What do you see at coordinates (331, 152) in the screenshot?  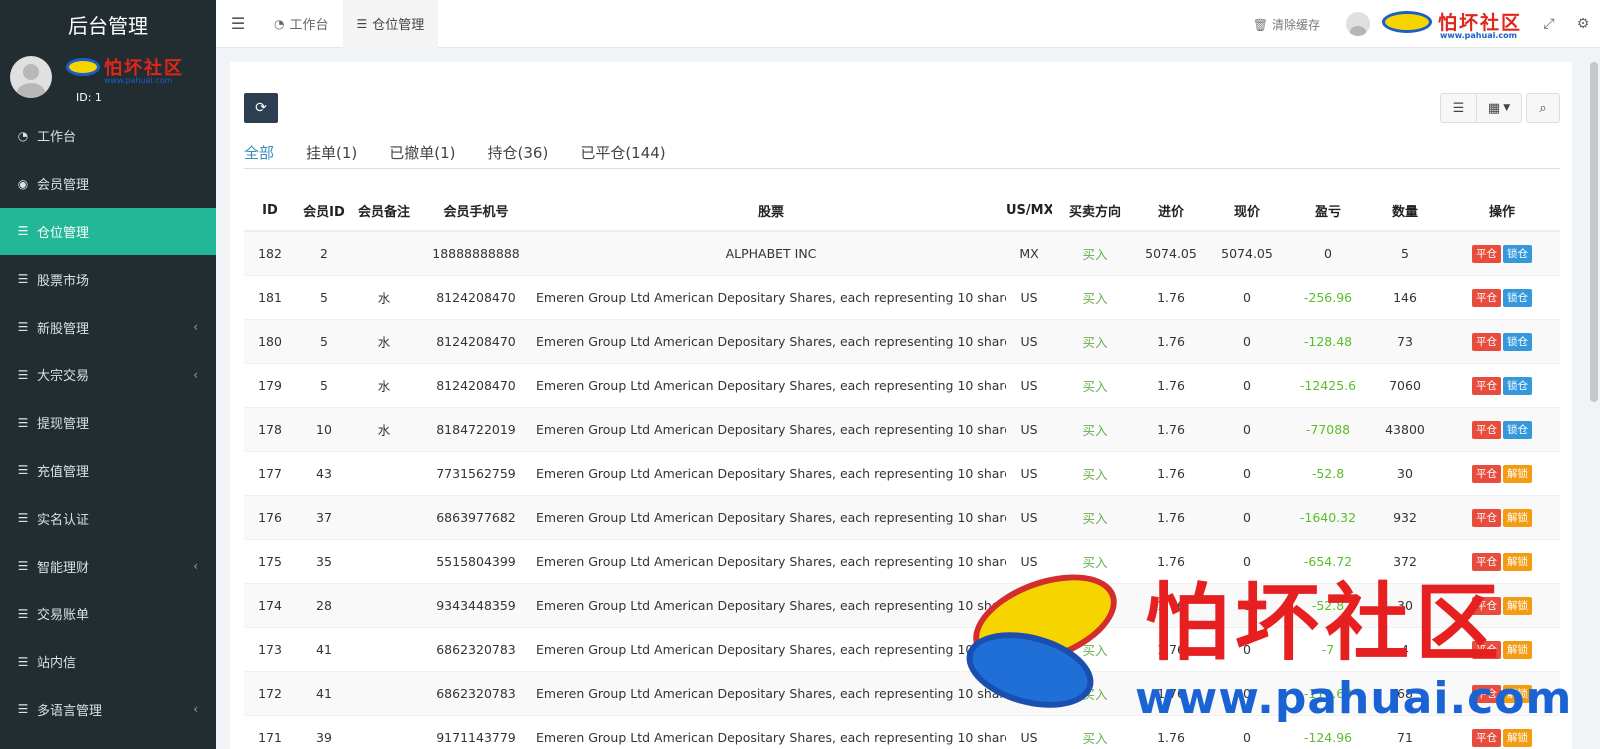 I see `filter-tab-1: 挂单(1)` at bounding box center [331, 152].